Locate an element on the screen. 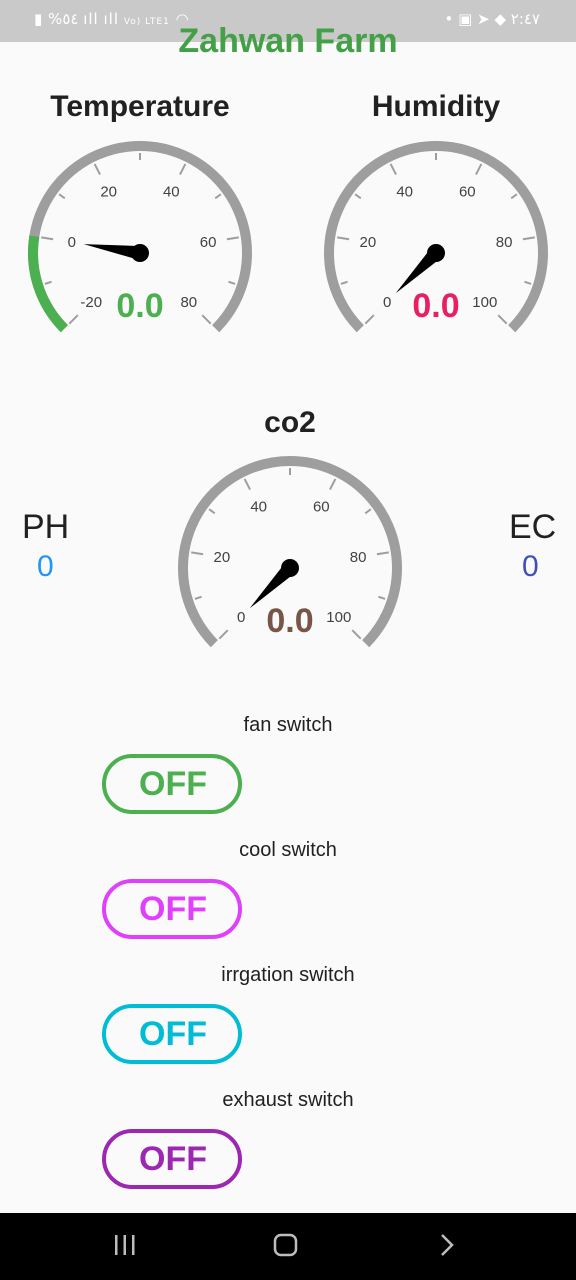 This screenshot has height=1280, width=576. exhaust-switch-label: exhaust switch is located at coordinates (288, 1100).